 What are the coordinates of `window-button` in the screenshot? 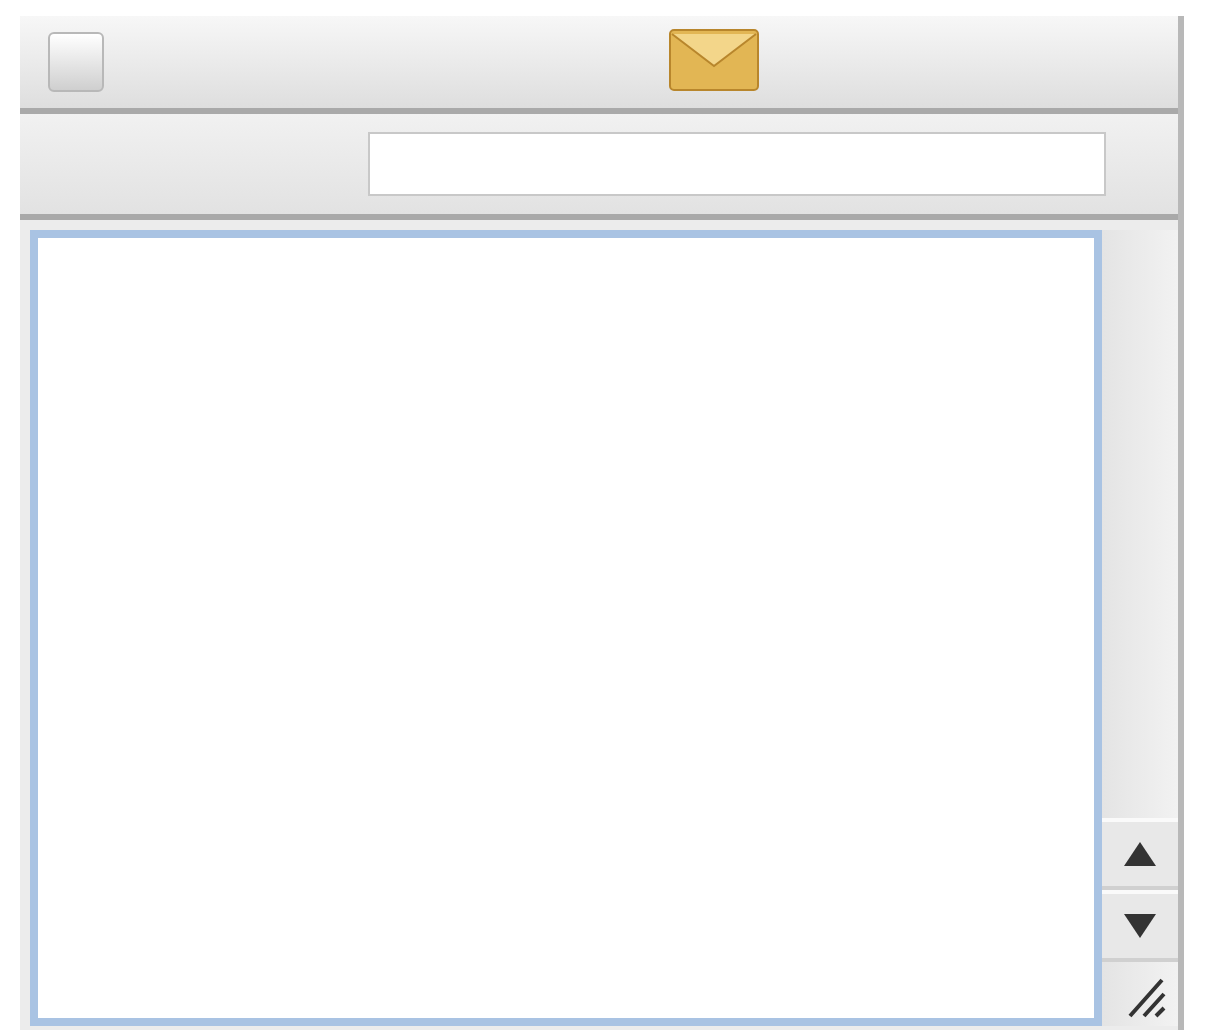 It's located at (76, 62).